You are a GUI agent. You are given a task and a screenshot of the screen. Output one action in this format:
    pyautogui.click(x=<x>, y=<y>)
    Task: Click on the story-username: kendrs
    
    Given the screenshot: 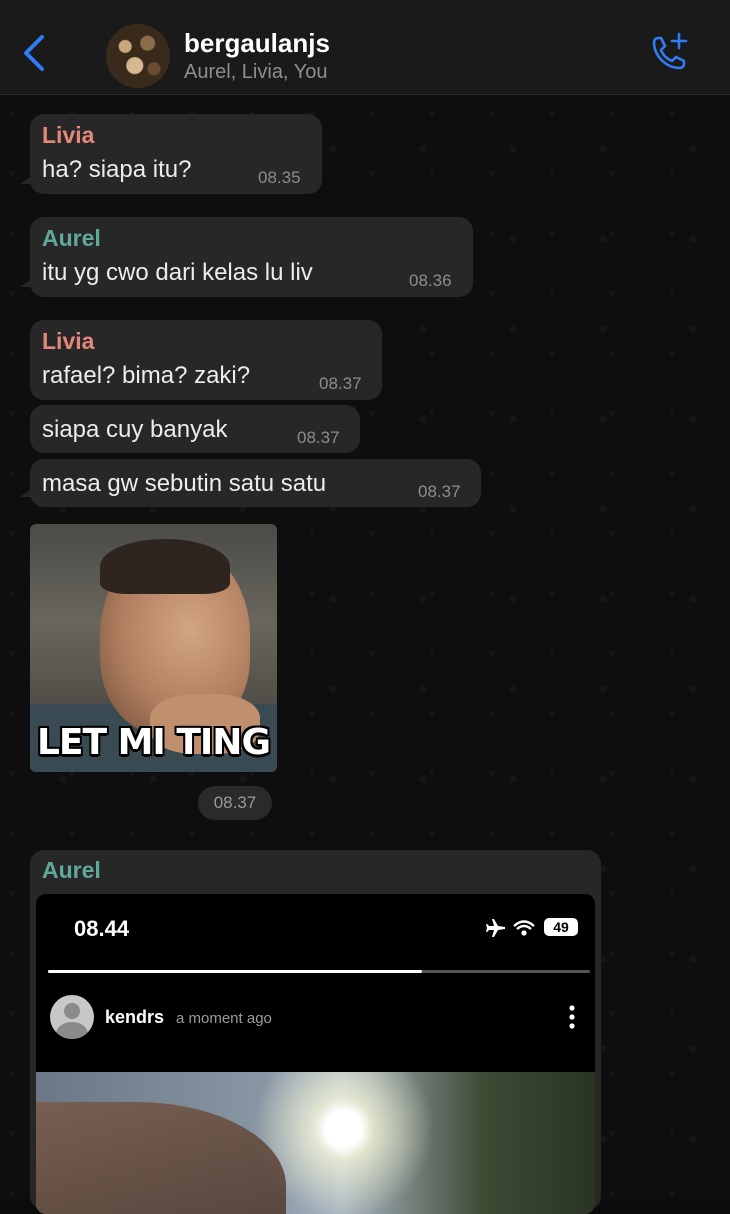 What is the action you would take?
    pyautogui.click(x=134, y=1017)
    